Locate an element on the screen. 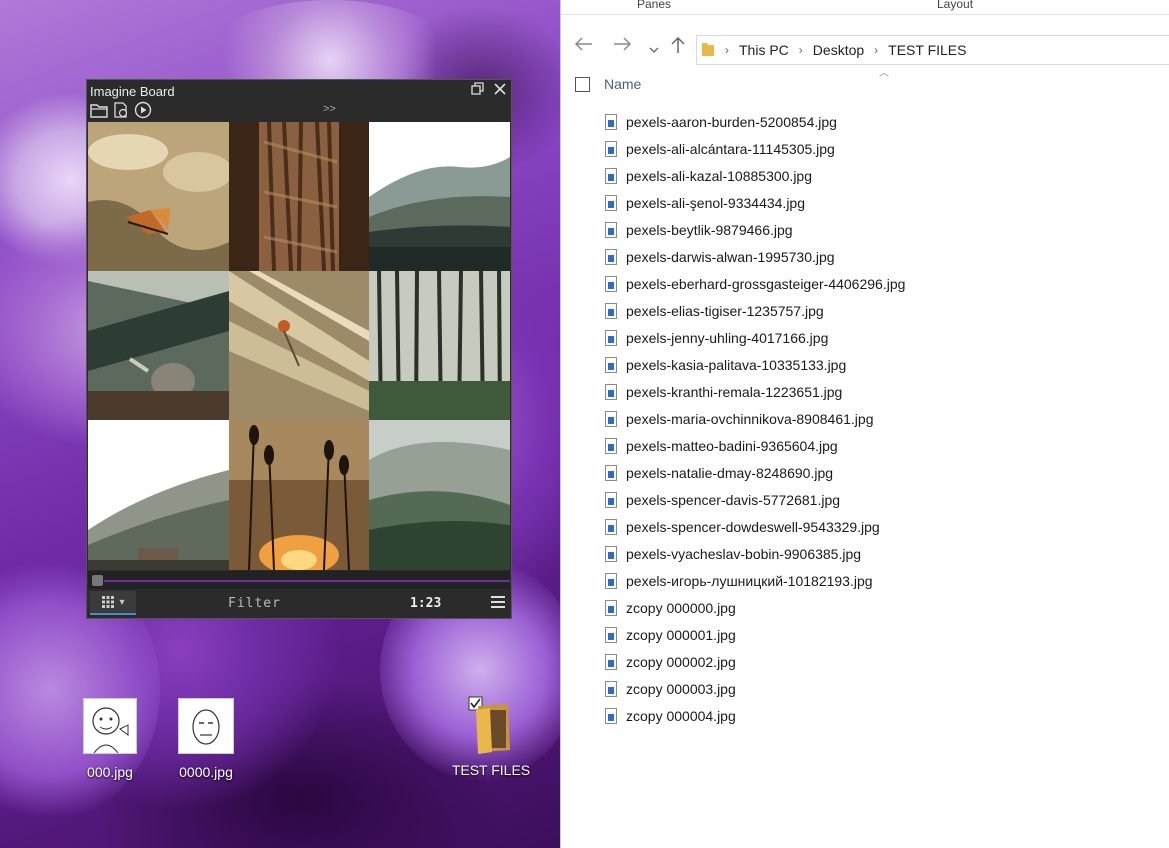 This screenshot has height=848, width=1169. file-name: pexels-kranthi-remala-1223651.jpg is located at coordinates (734, 391).